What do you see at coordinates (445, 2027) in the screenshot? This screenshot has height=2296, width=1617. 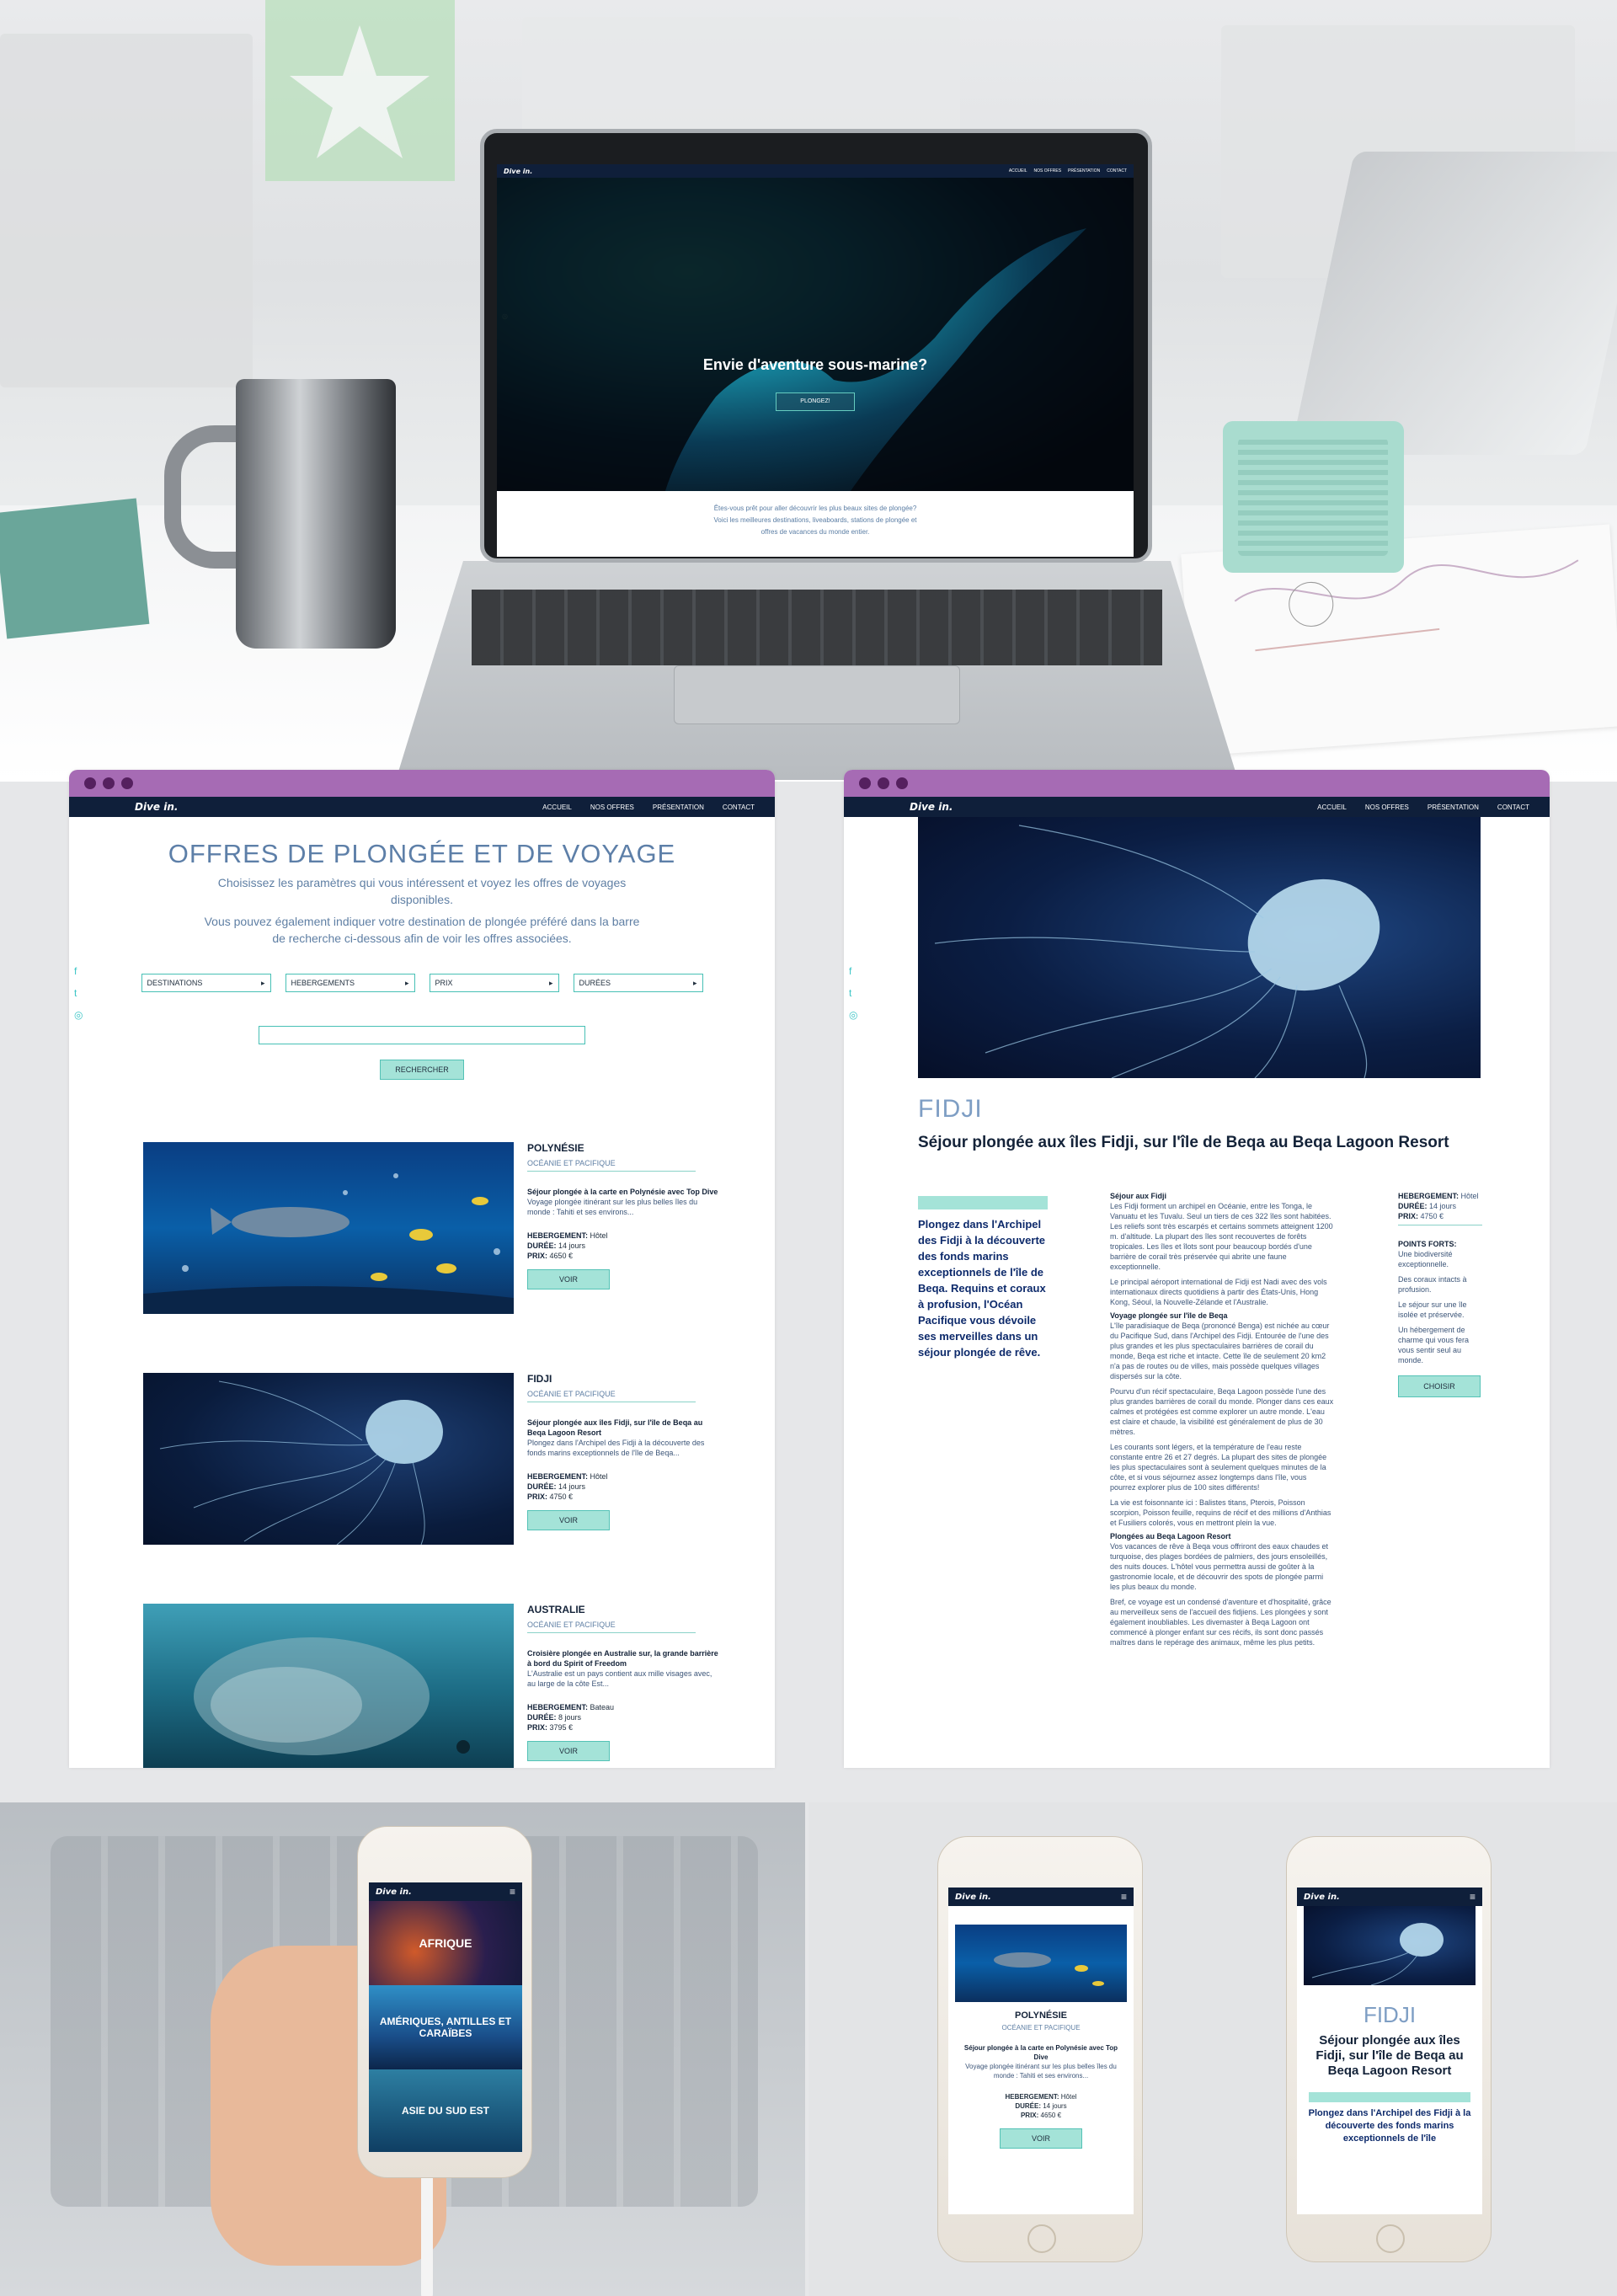 I see `tile-ameriques: AMÉRIQUES, ANTILLES ET CARAÏBES` at bounding box center [445, 2027].